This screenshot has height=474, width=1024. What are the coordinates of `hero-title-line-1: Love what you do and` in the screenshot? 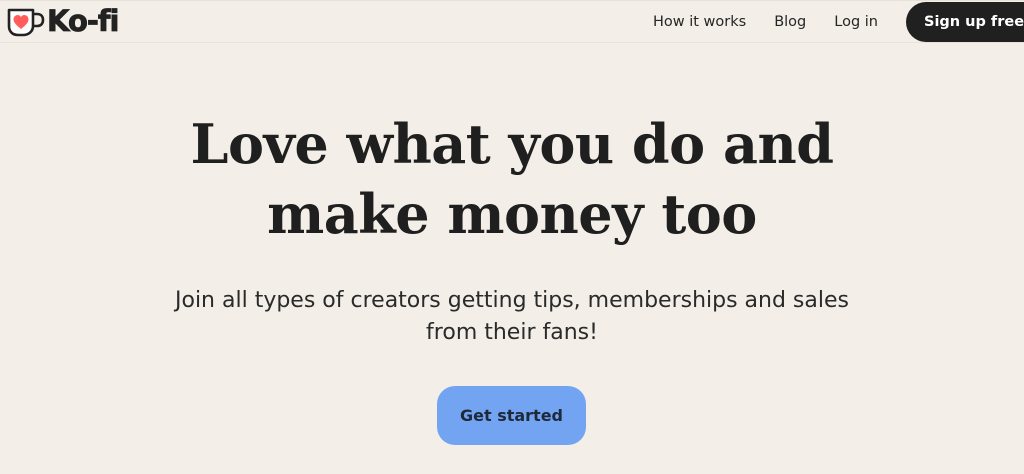 It's located at (512, 144).